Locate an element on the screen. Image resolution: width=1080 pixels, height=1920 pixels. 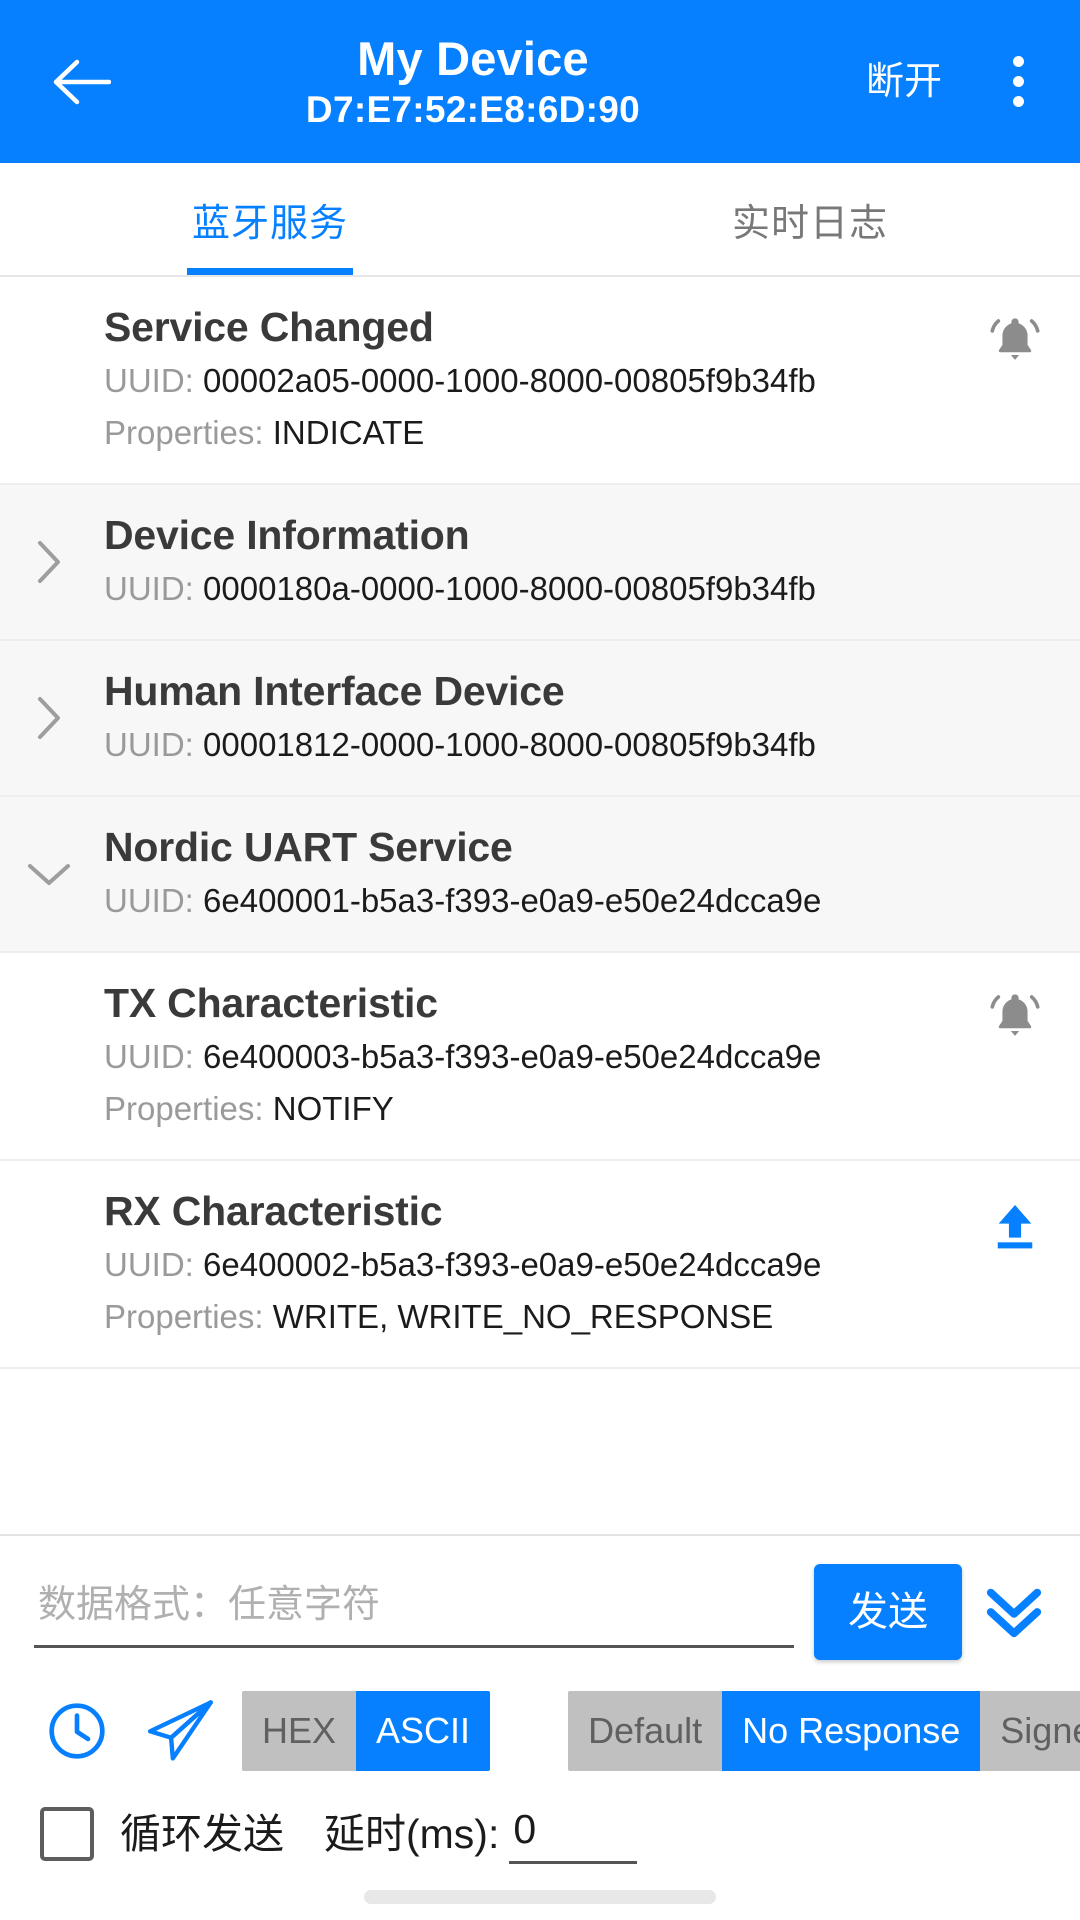
app-bar: My Device D7:E7:52:E8:6D:90 断开 is located at coordinates (540, 81).